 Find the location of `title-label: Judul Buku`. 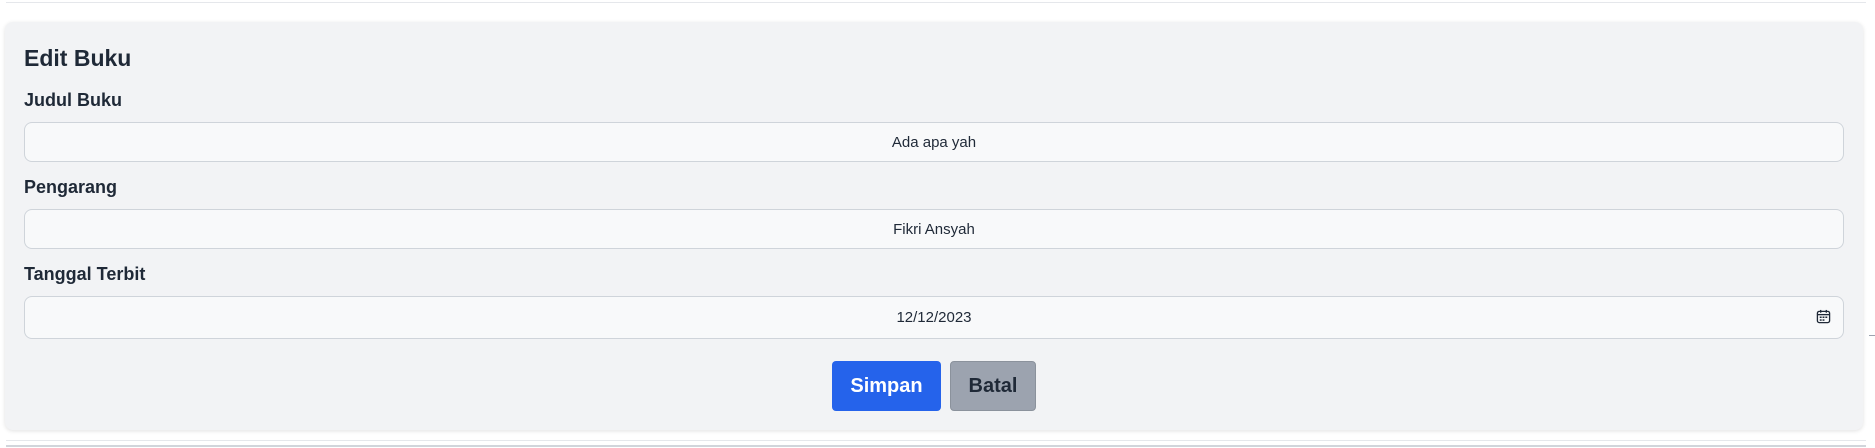

title-label: Judul Buku is located at coordinates (73, 100).